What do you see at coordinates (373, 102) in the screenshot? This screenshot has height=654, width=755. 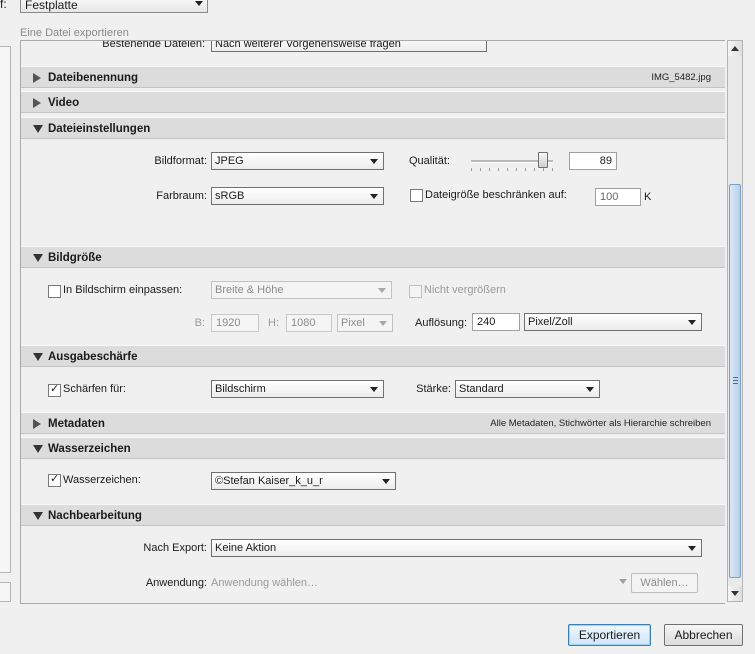 I see `section-header-video: Video` at bounding box center [373, 102].